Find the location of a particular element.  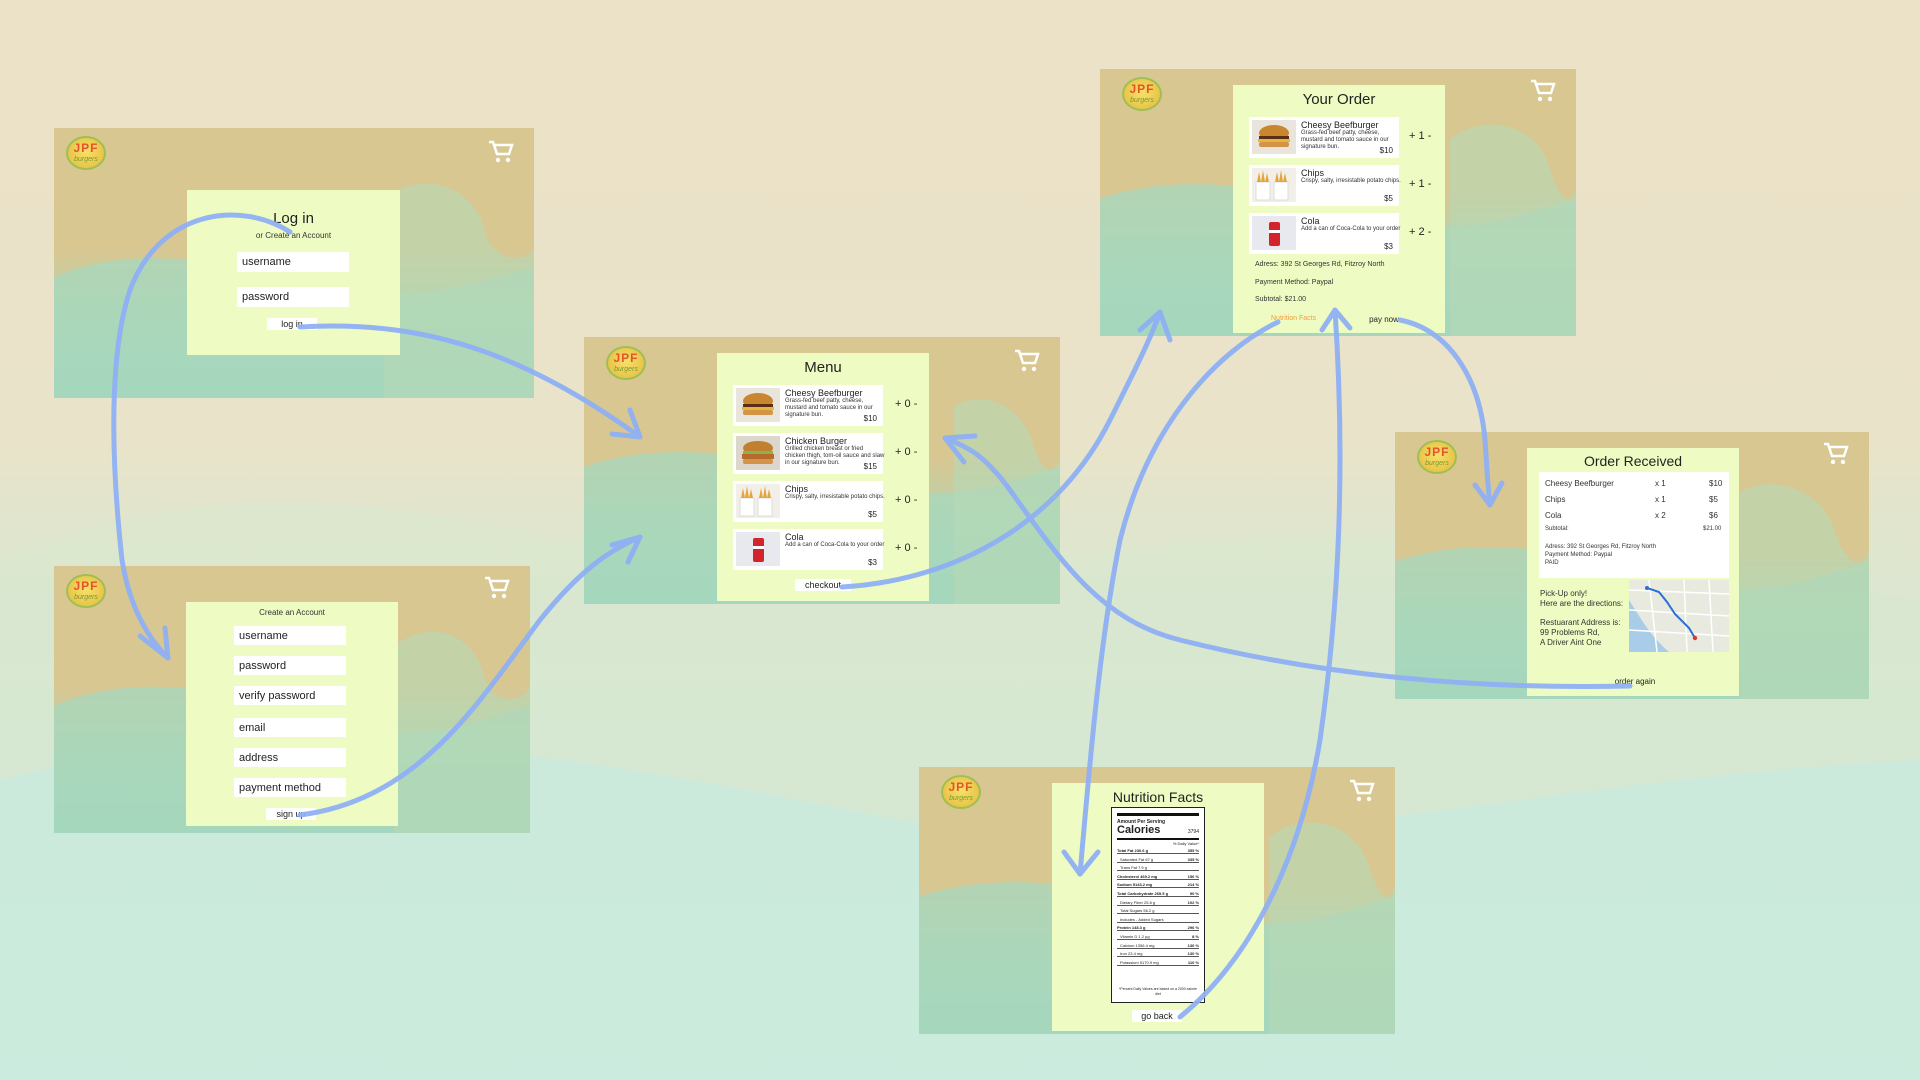

nutrient-row: Trans Fat 7.9 g is located at coordinates (1158, 868).